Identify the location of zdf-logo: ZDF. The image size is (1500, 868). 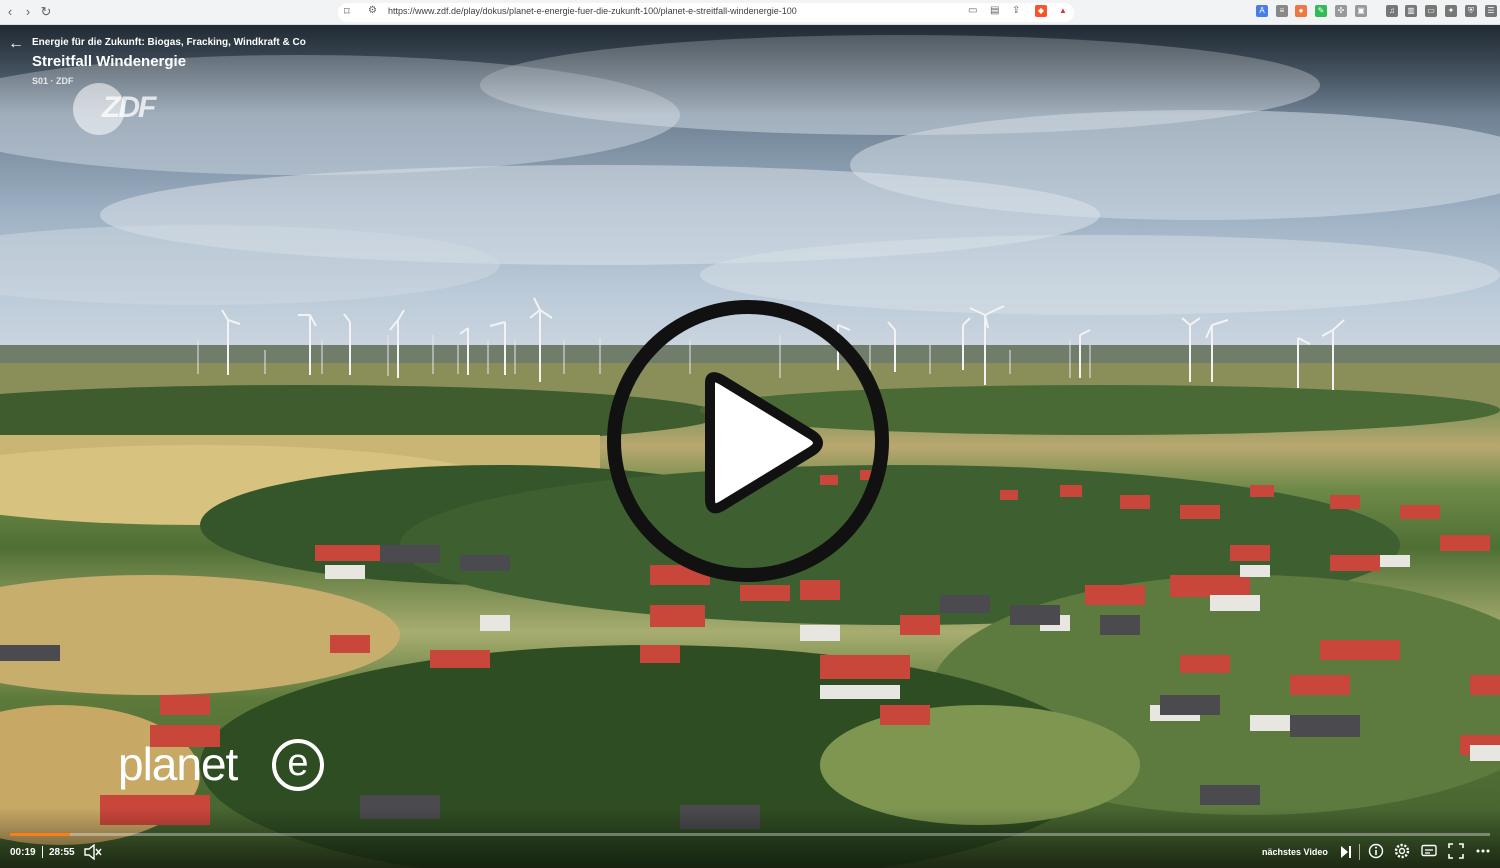
(129, 107).